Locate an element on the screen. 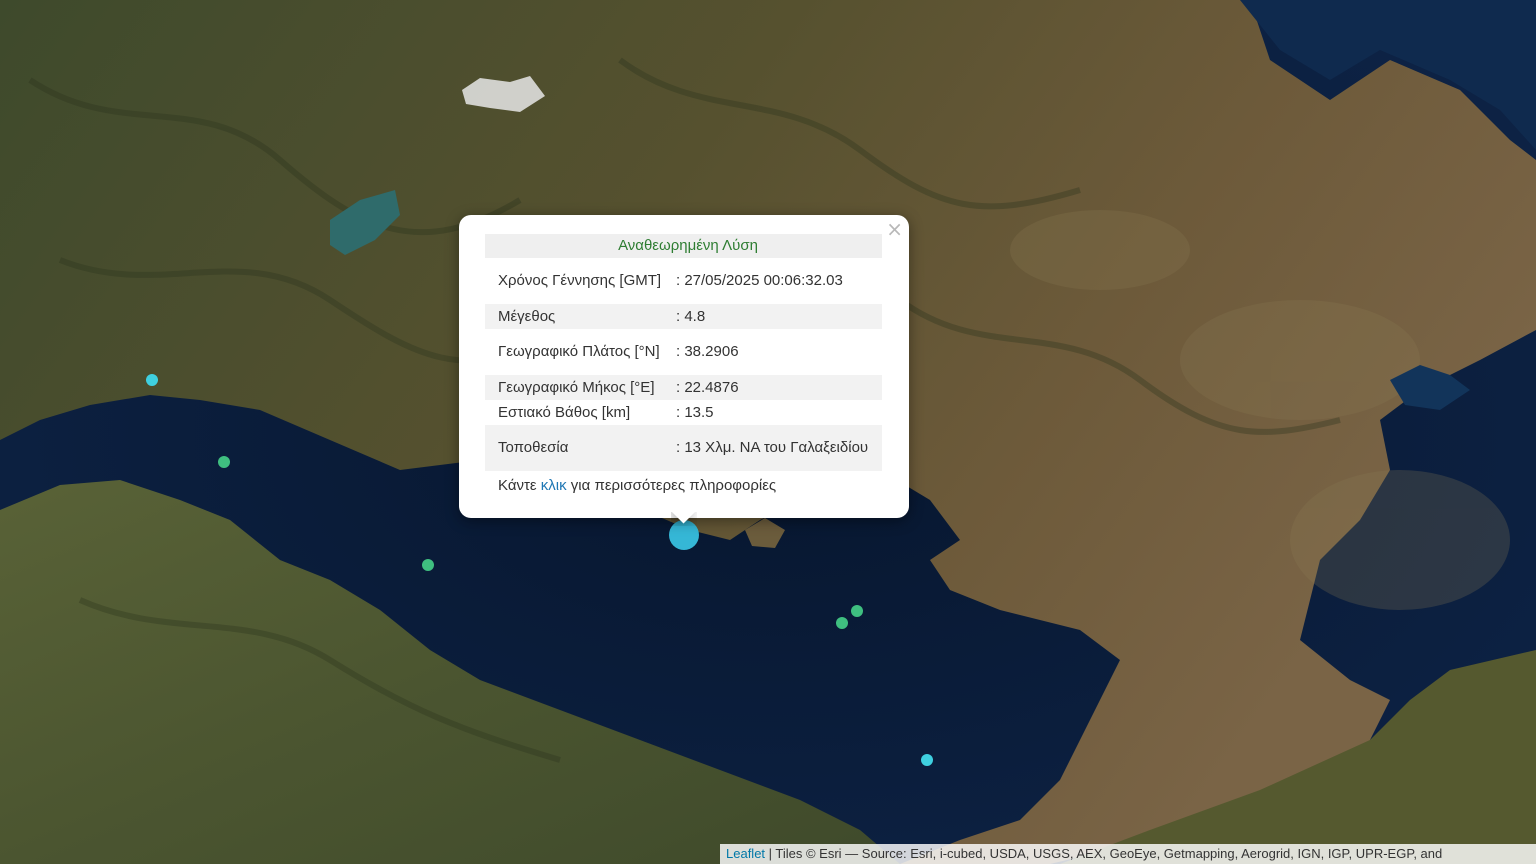 The height and width of the screenshot is (864, 1536). more-info-line: Κάντε κλικ για περισσότερες πληροφορίες is located at coordinates (637, 486).